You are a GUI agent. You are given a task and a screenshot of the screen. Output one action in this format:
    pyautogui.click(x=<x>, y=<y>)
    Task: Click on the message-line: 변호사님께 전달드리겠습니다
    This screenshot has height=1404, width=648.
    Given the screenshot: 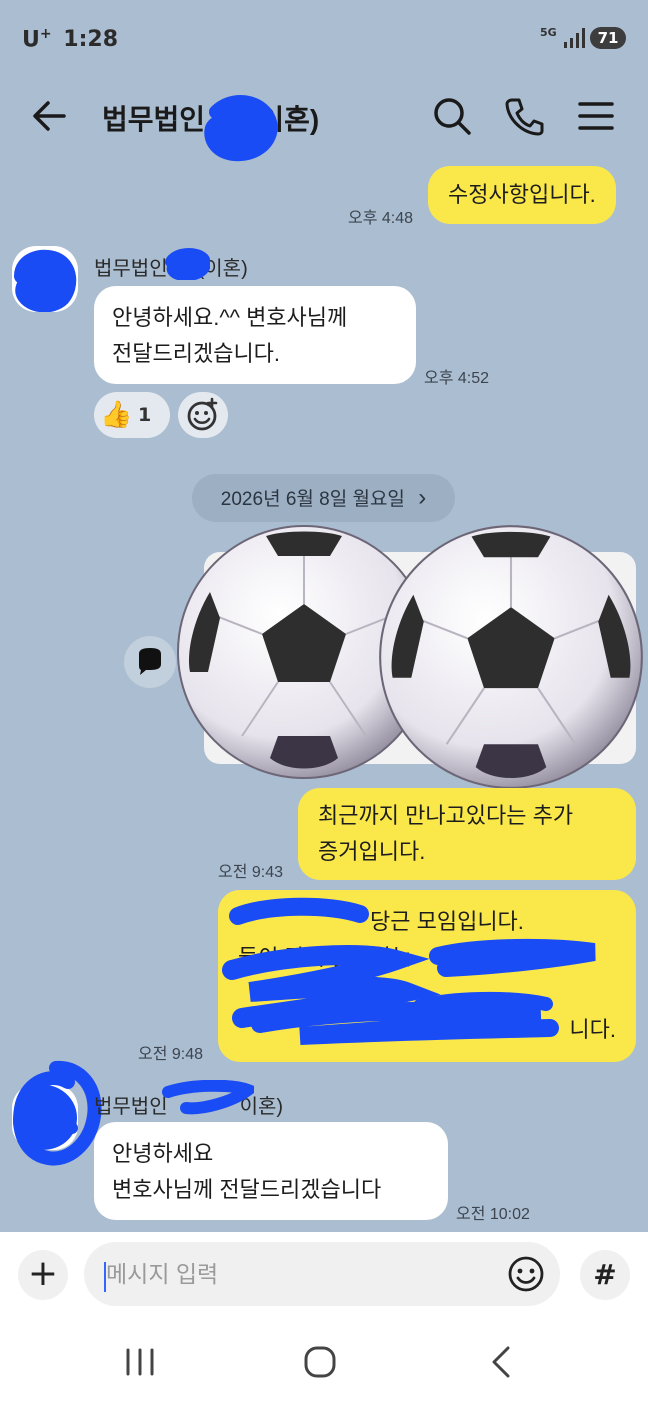 What is the action you would take?
    pyautogui.click(x=247, y=1189)
    